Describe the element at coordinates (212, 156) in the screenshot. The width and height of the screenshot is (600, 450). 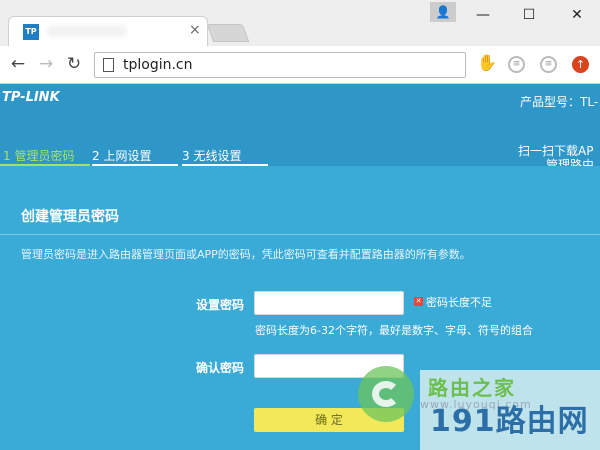
I see `step-3-wireless-settings: 3 无线设置` at that location.